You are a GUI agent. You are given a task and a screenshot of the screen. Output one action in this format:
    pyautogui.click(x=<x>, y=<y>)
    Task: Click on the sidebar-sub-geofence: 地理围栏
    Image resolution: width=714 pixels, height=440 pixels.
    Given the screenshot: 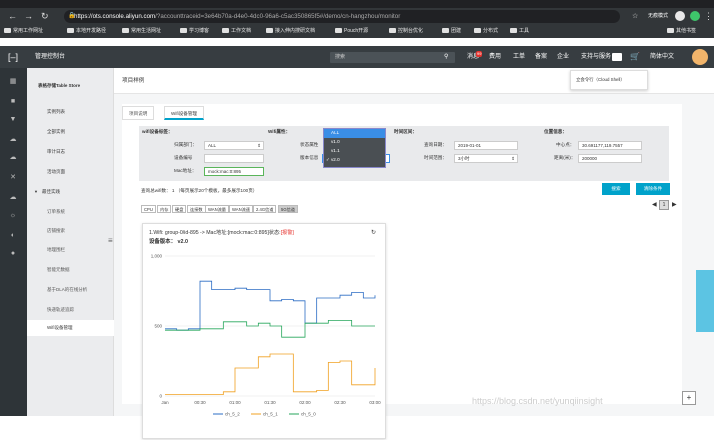 What is the action you would take?
    pyautogui.click(x=56, y=250)
    